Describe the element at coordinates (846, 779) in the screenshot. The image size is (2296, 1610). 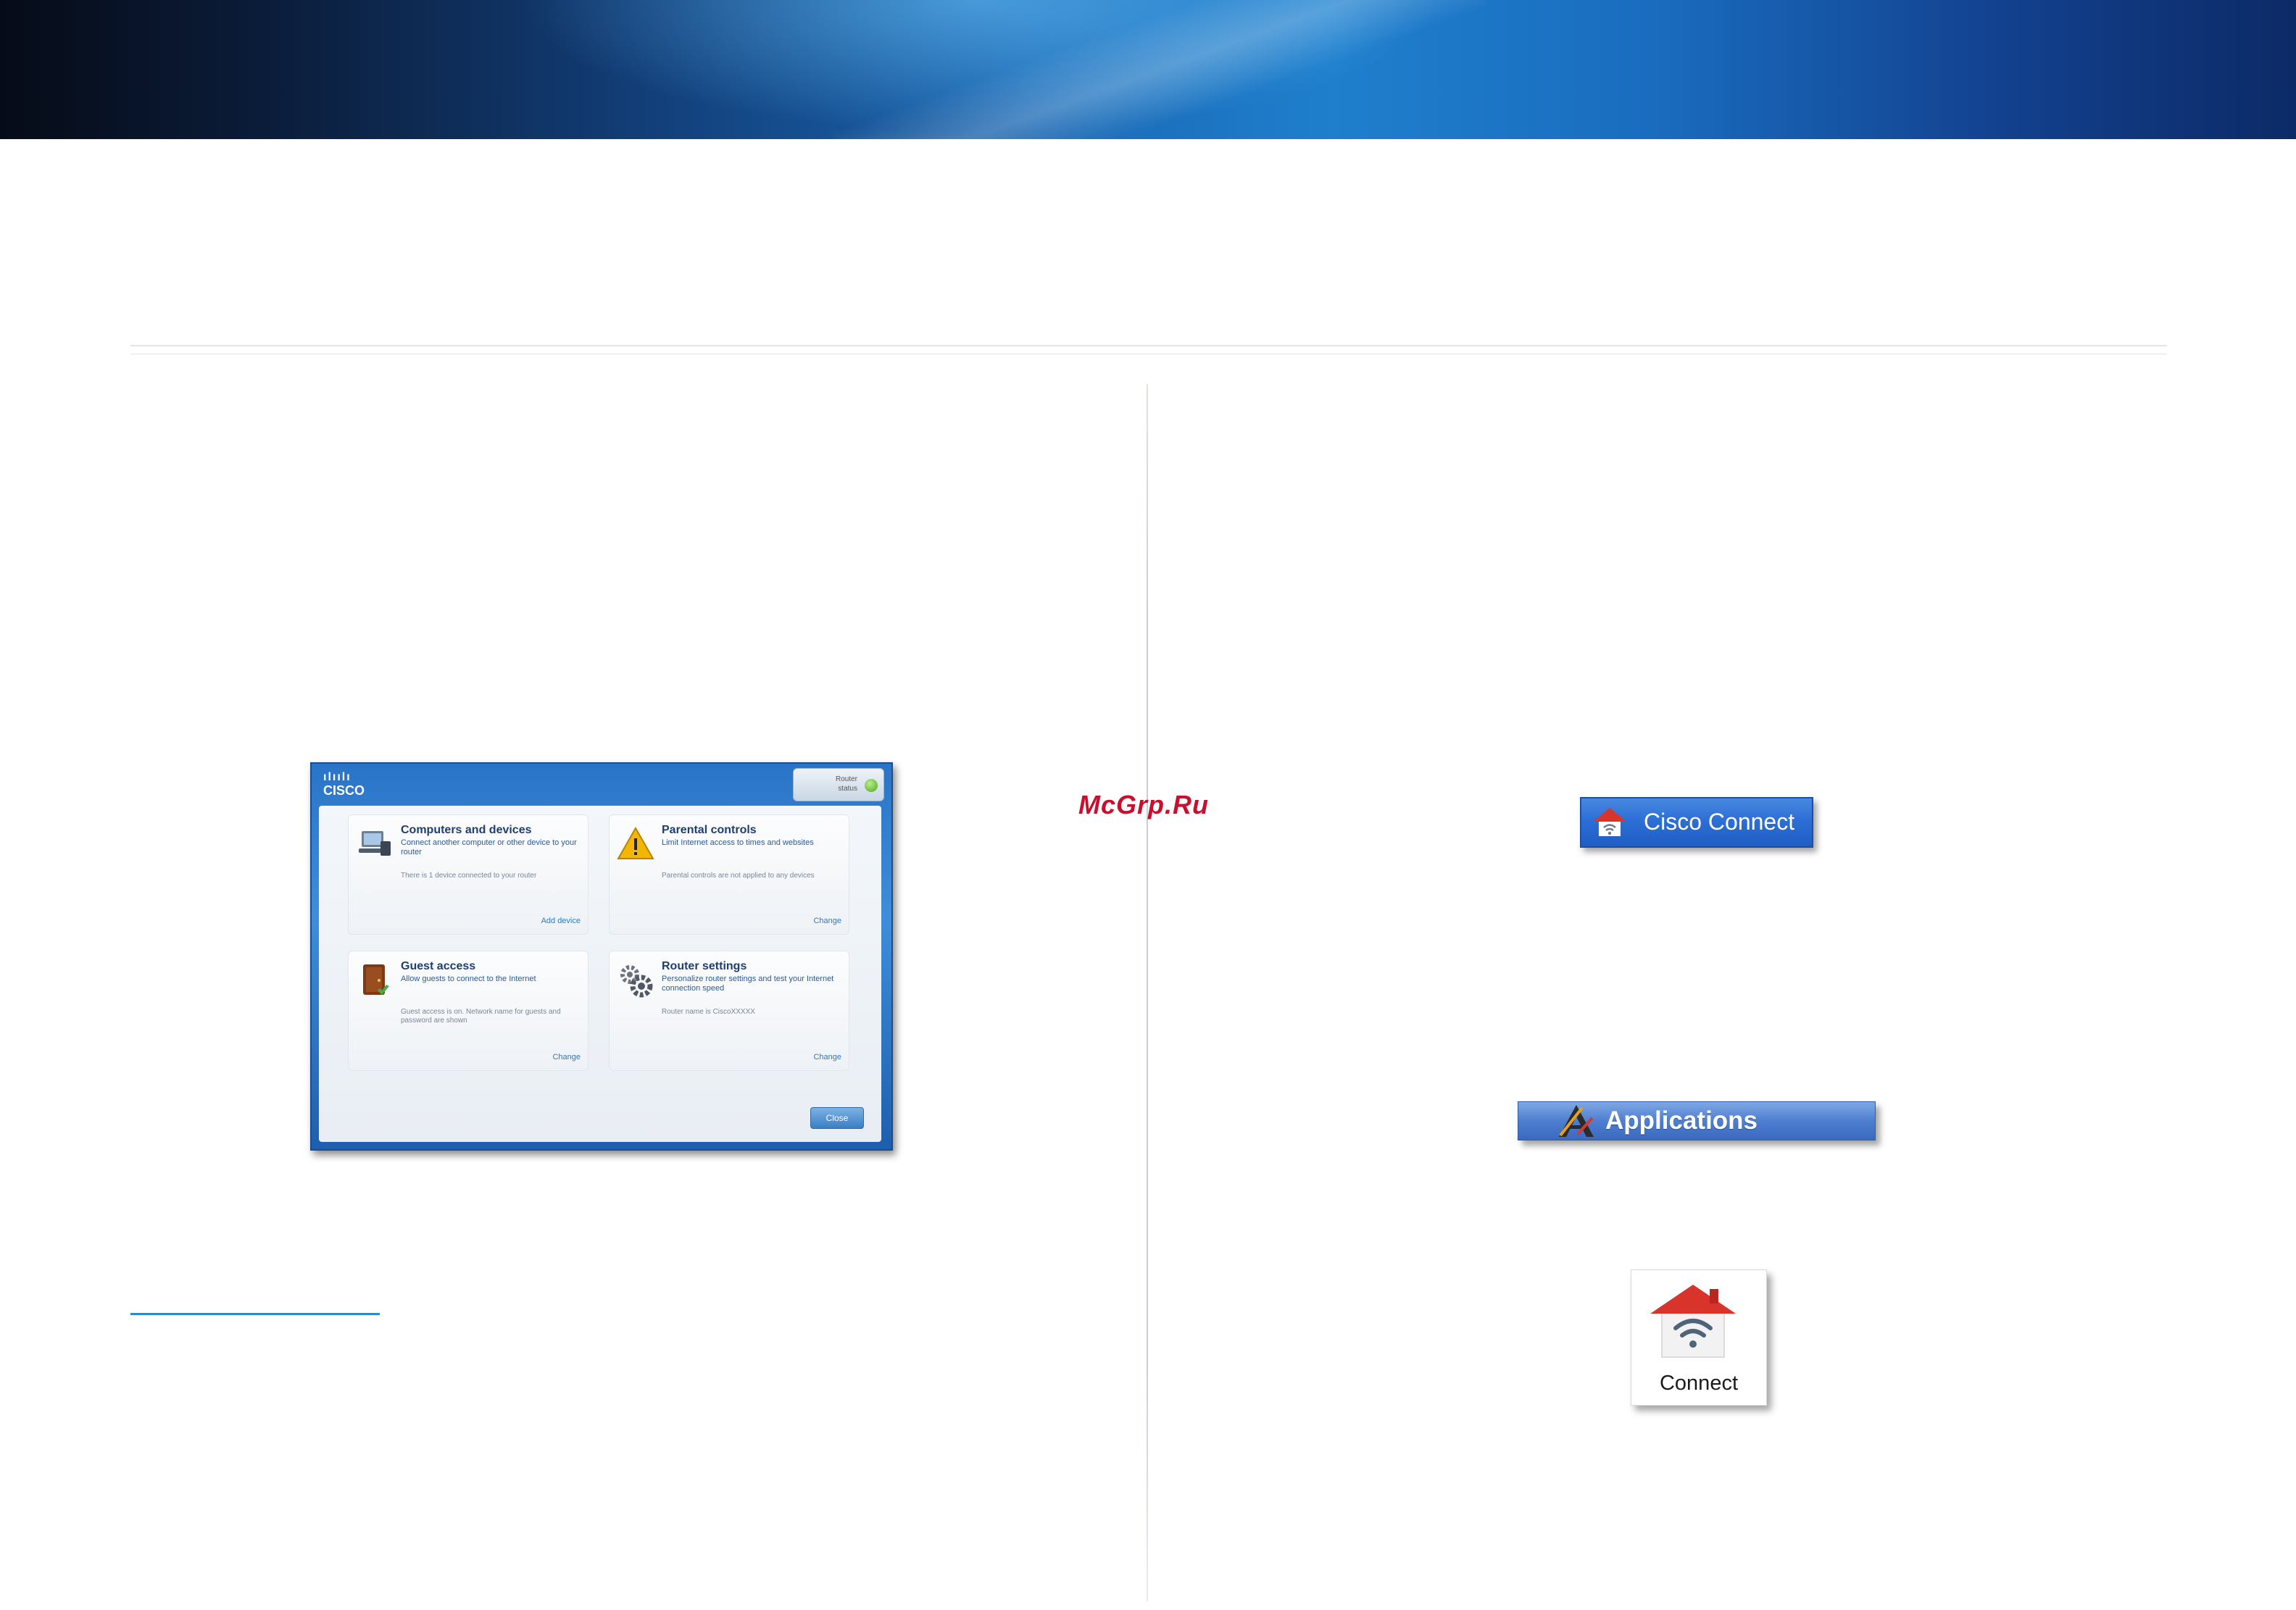
I see `router-status-line-1: Router` at that location.